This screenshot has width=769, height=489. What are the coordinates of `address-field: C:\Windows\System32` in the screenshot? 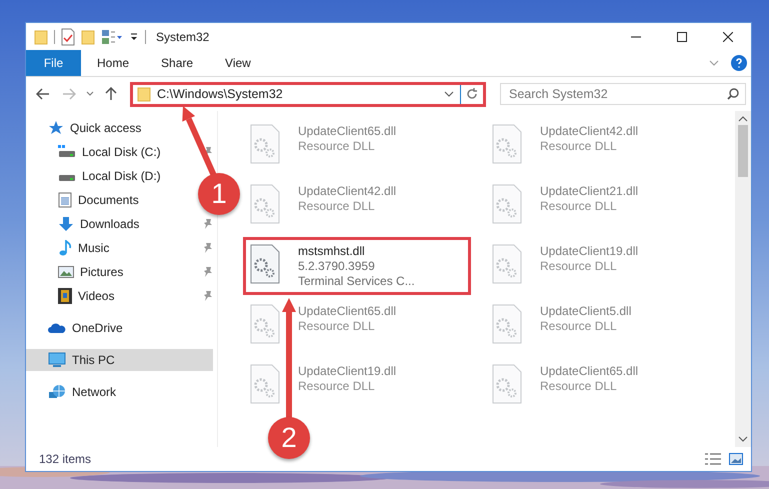 It's located at (297, 94).